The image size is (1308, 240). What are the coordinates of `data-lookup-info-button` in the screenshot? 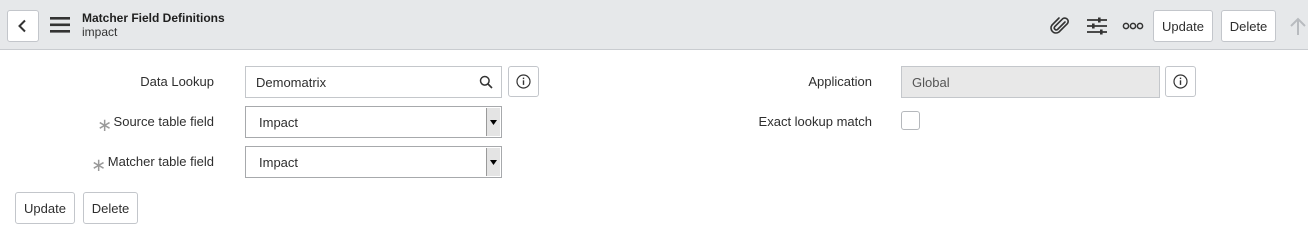 It's located at (523, 81).